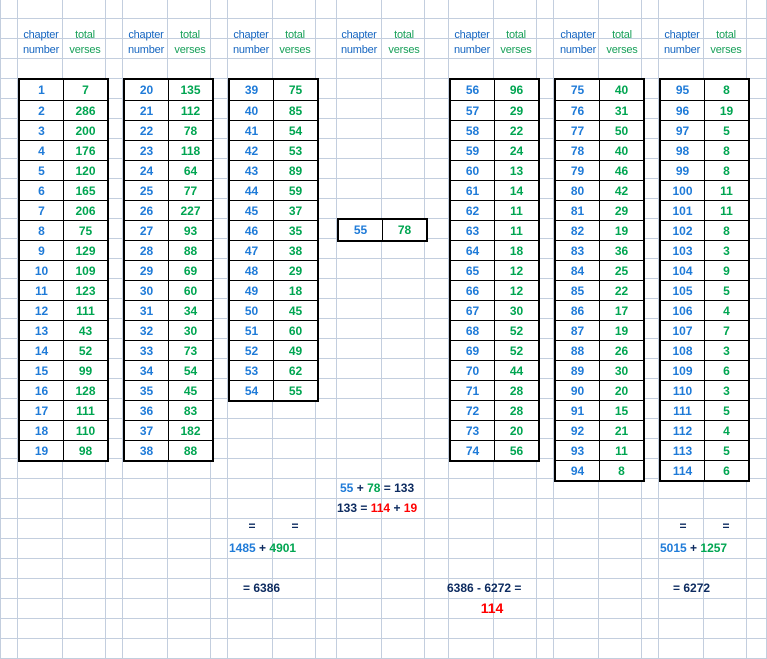 Image resolution: width=767 pixels, height=659 pixels. Describe the element at coordinates (273, 210) in the screenshot. I see `table-row: 45 37` at that location.